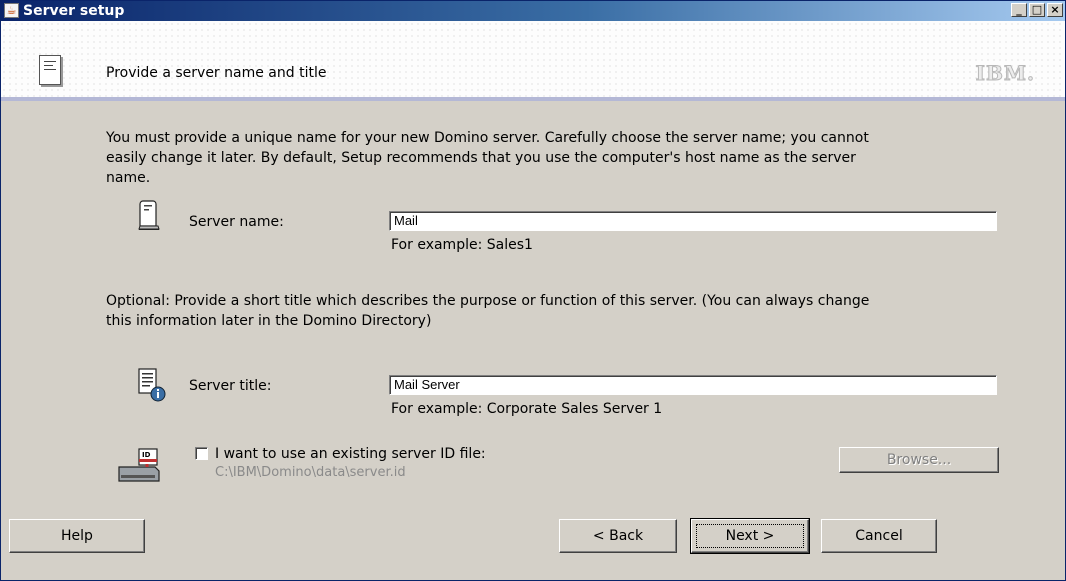 This screenshot has height=581, width=1066. I want to click on server-tower-icon, so click(149, 215).